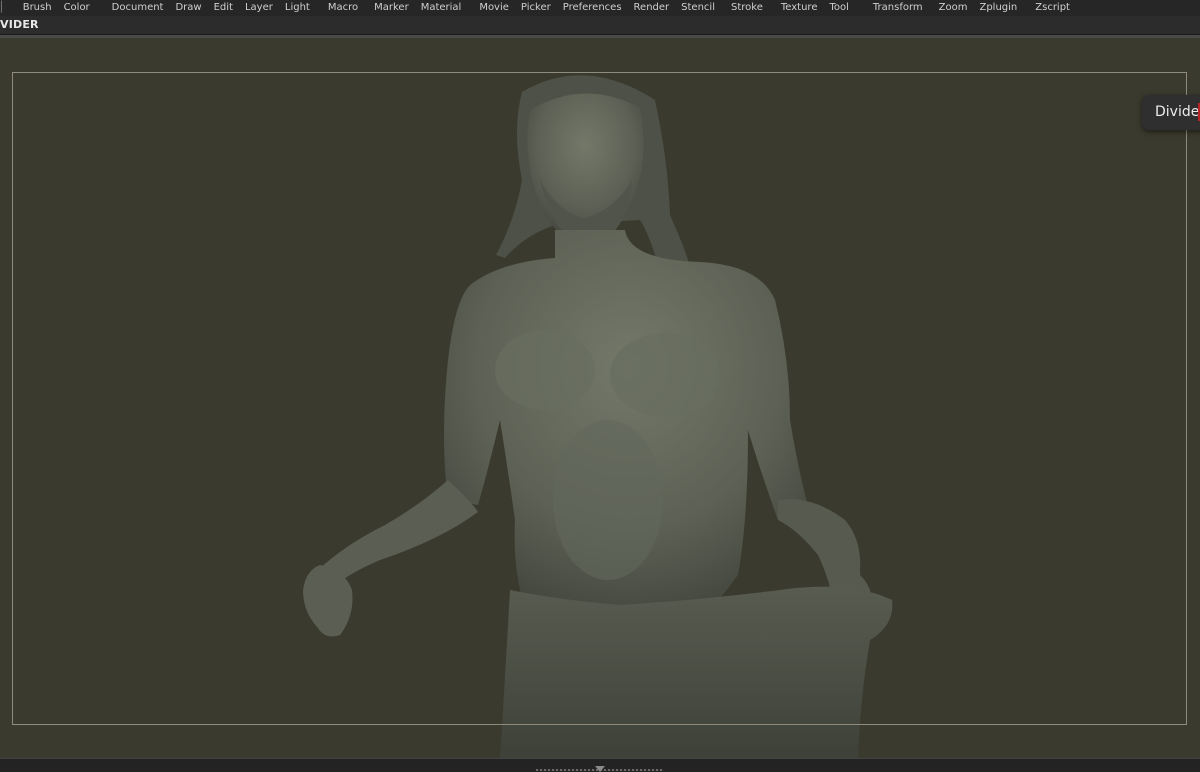 This screenshot has height=772, width=1200. I want to click on shelf-arrow-icon, so click(600, 769).